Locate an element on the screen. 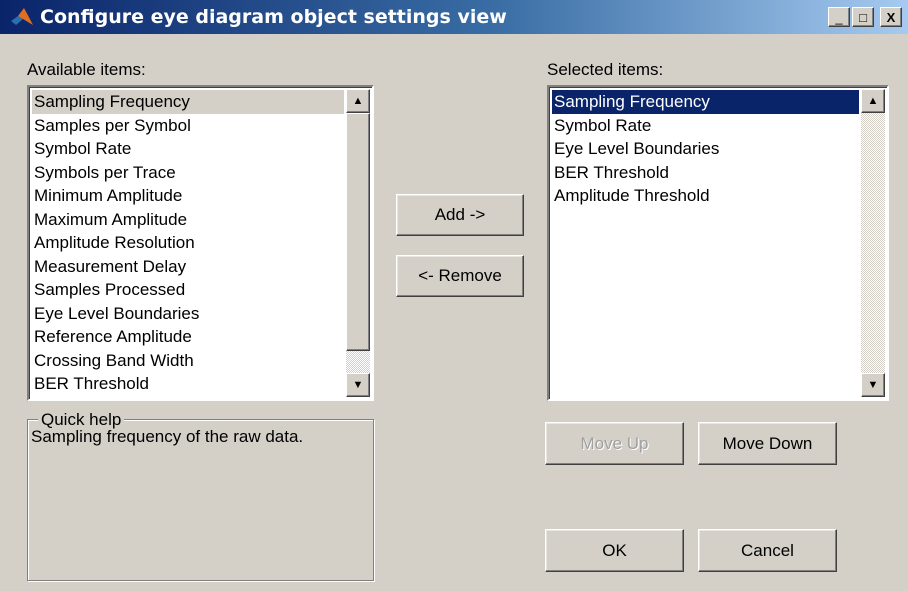 Image resolution: width=908 pixels, height=591 pixels. list-item: Measurement Delay is located at coordinates (188, 267).